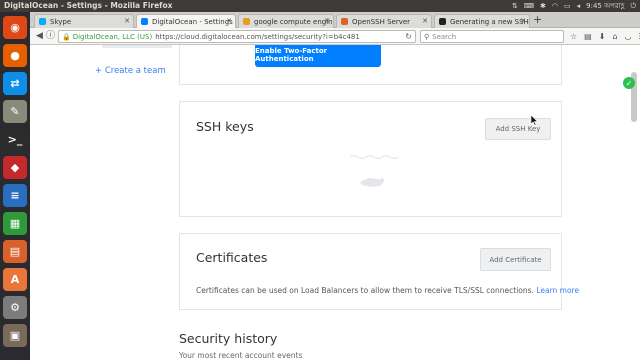 Image resolution: width=640 pixels, height=360 pixels. Describe the element at coordinates (555, 6) in the screenshot. I see `wifi-icon: ◠` at that location.